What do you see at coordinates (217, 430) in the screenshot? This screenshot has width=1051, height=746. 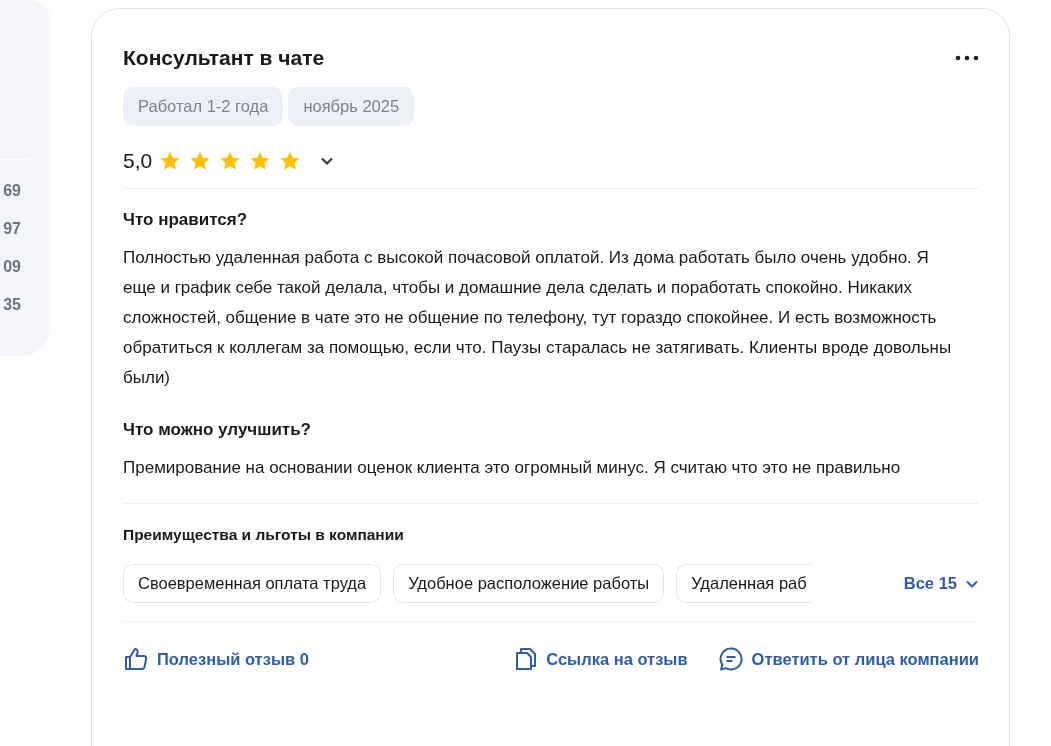 I see `section-heading: Что можно улучшить?` at bounding box center [217, 430].